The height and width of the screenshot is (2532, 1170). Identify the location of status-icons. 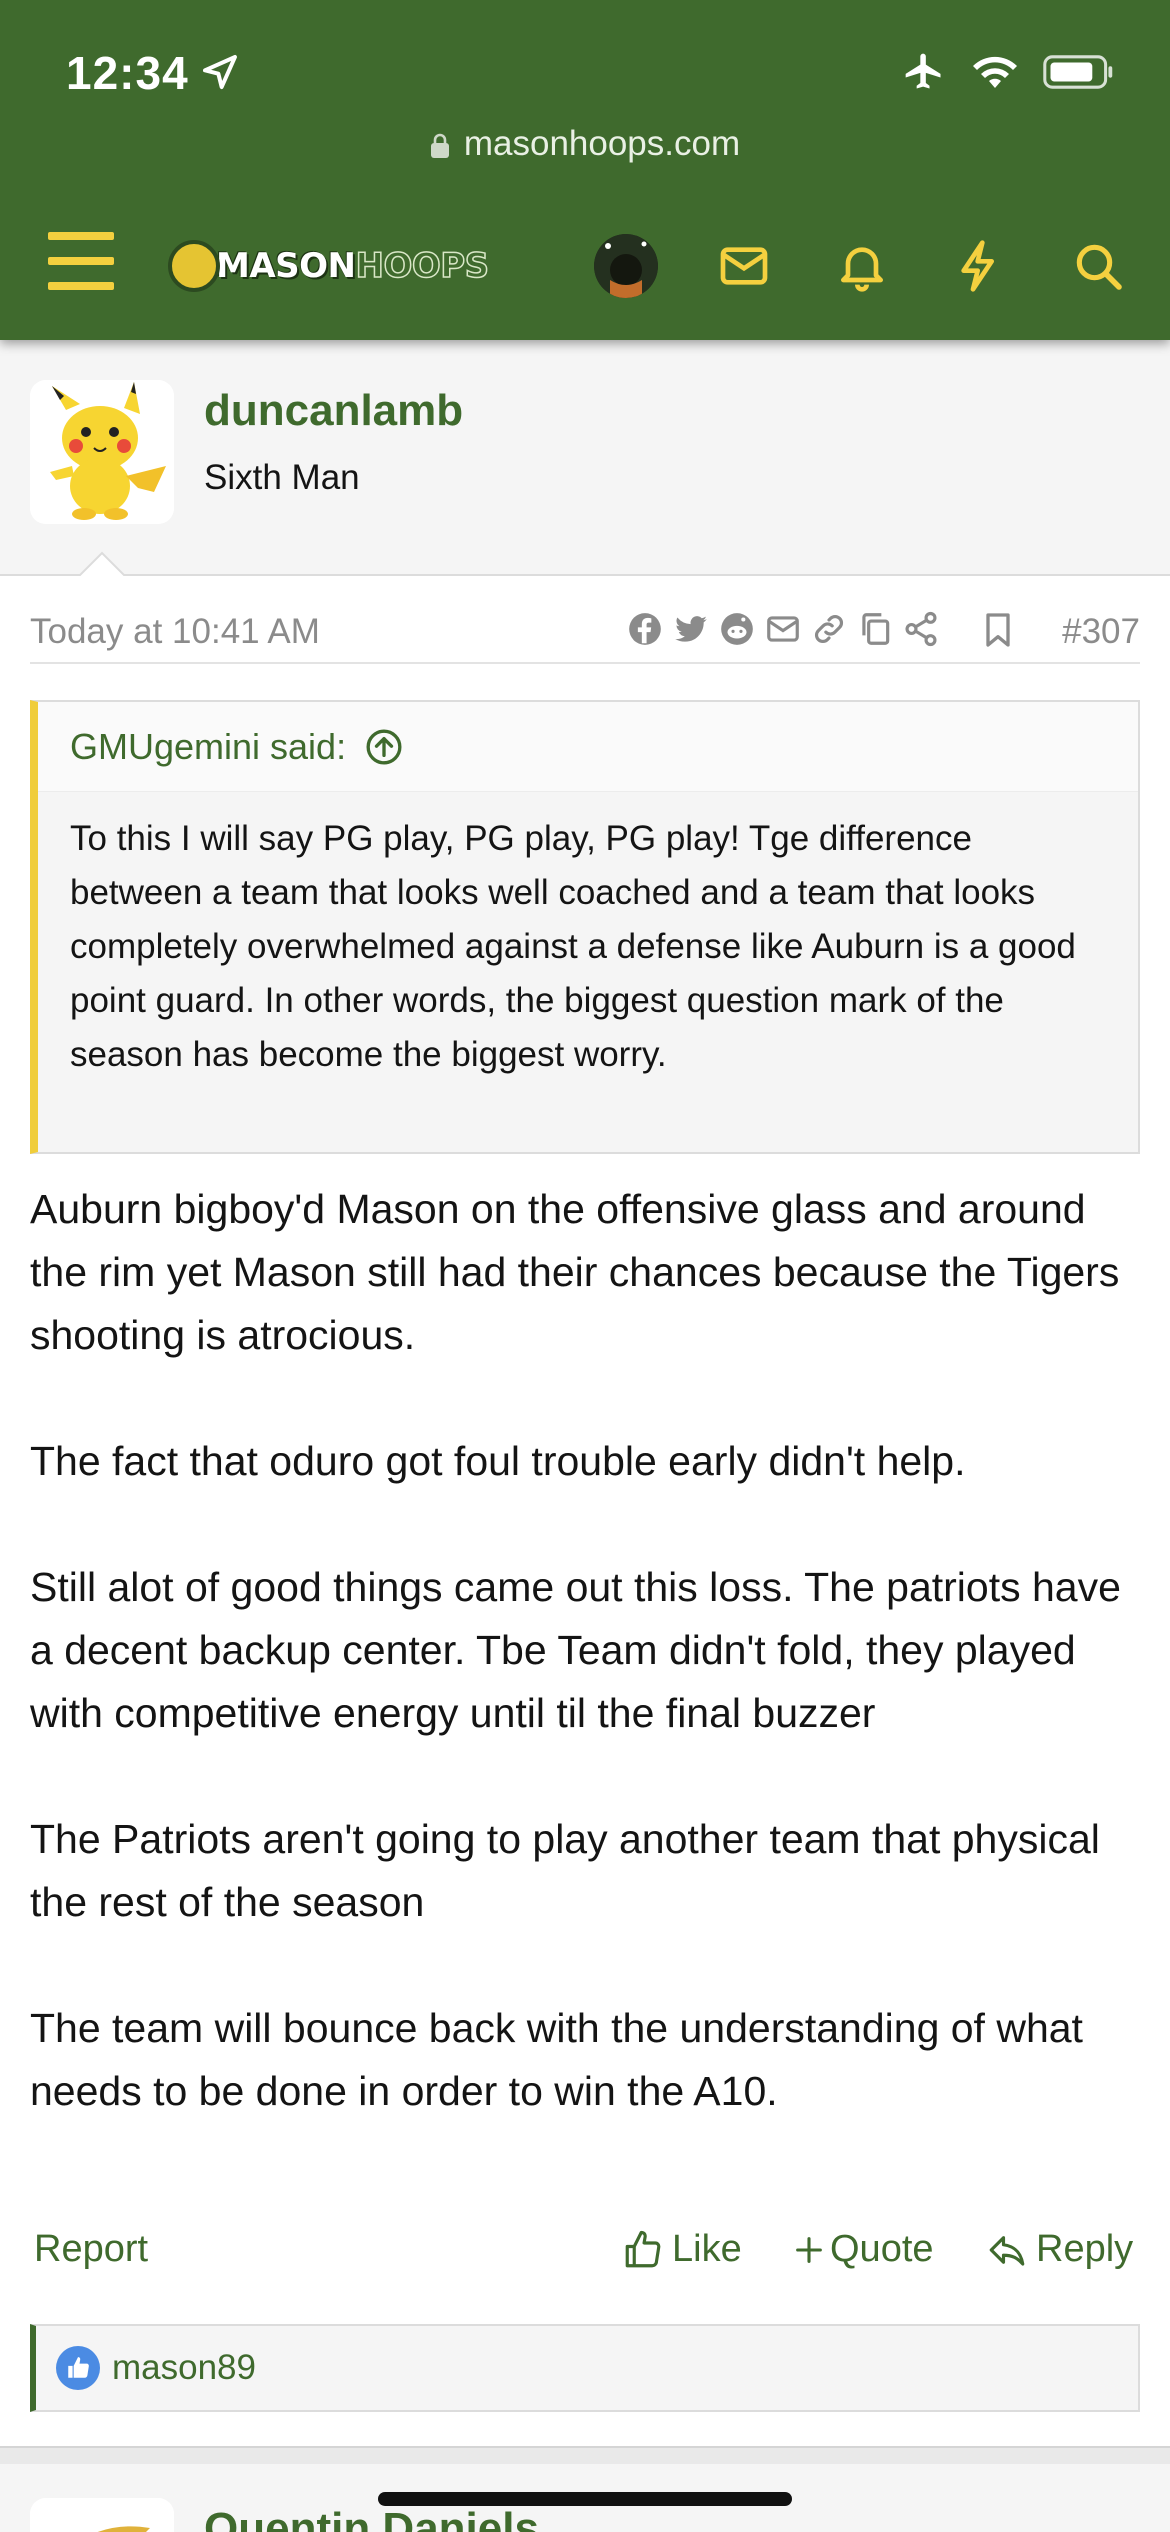
(1008, 72).